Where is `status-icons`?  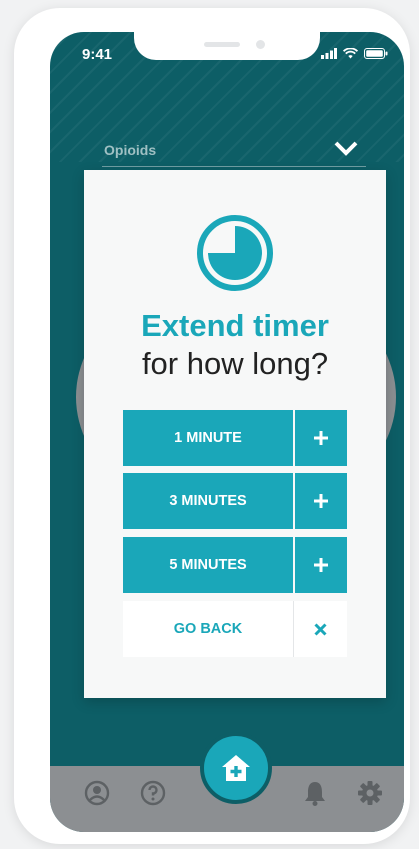 status-icons is located at coordinates (354, 53).